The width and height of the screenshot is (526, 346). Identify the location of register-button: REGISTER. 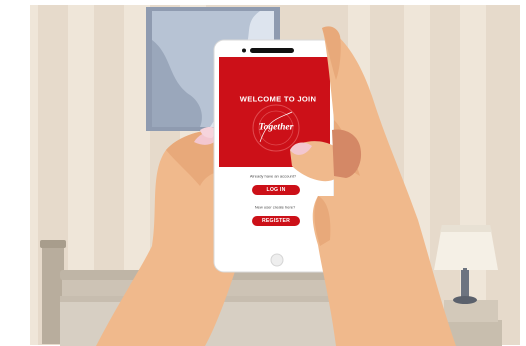
(276, 221).